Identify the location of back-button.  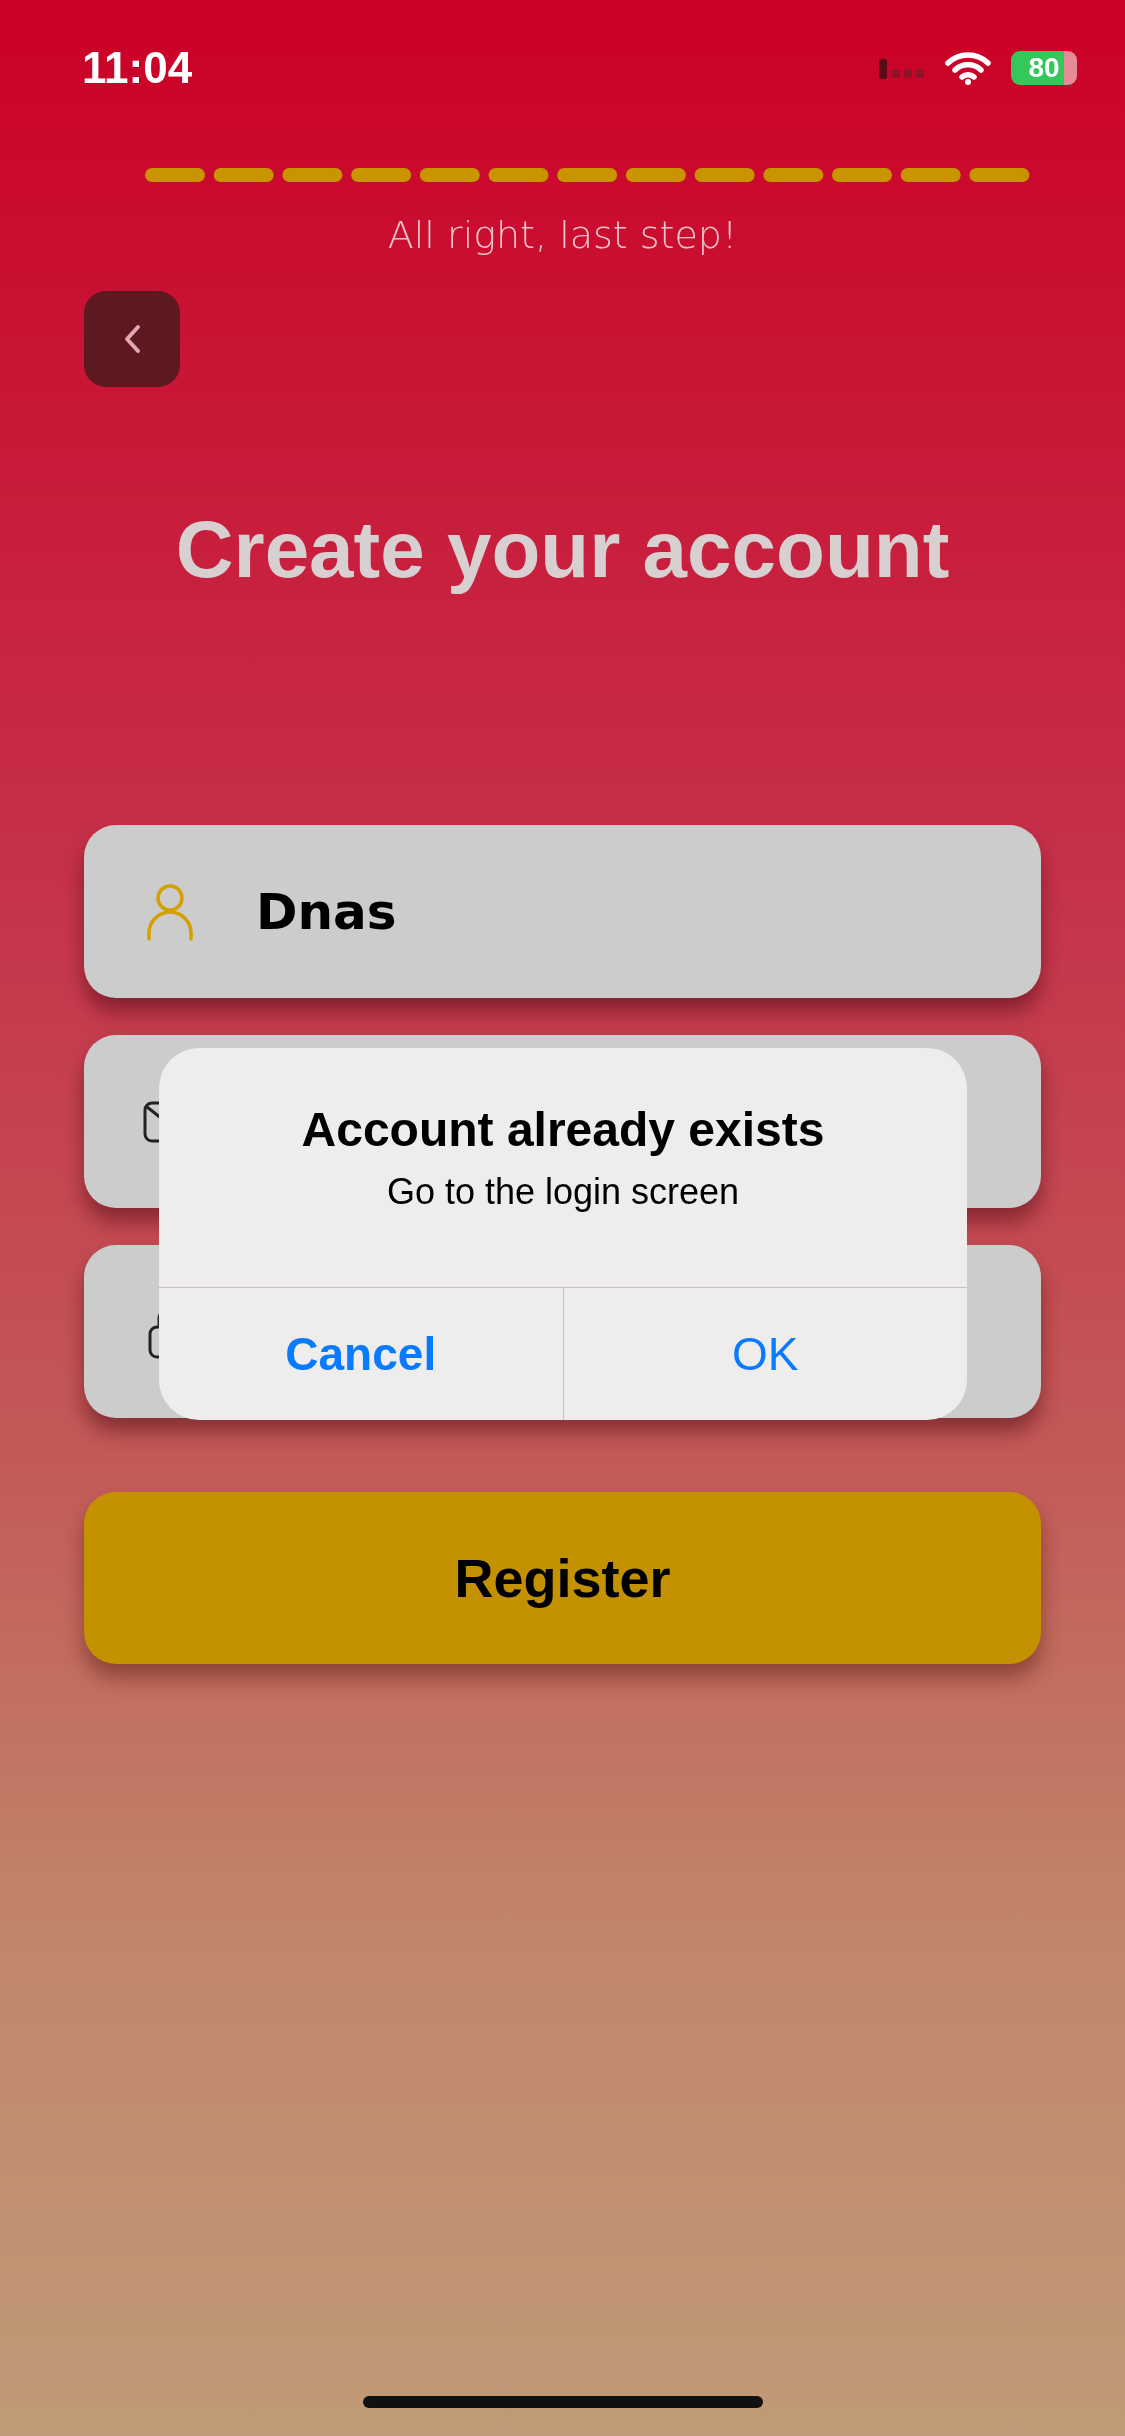
(132, 339).